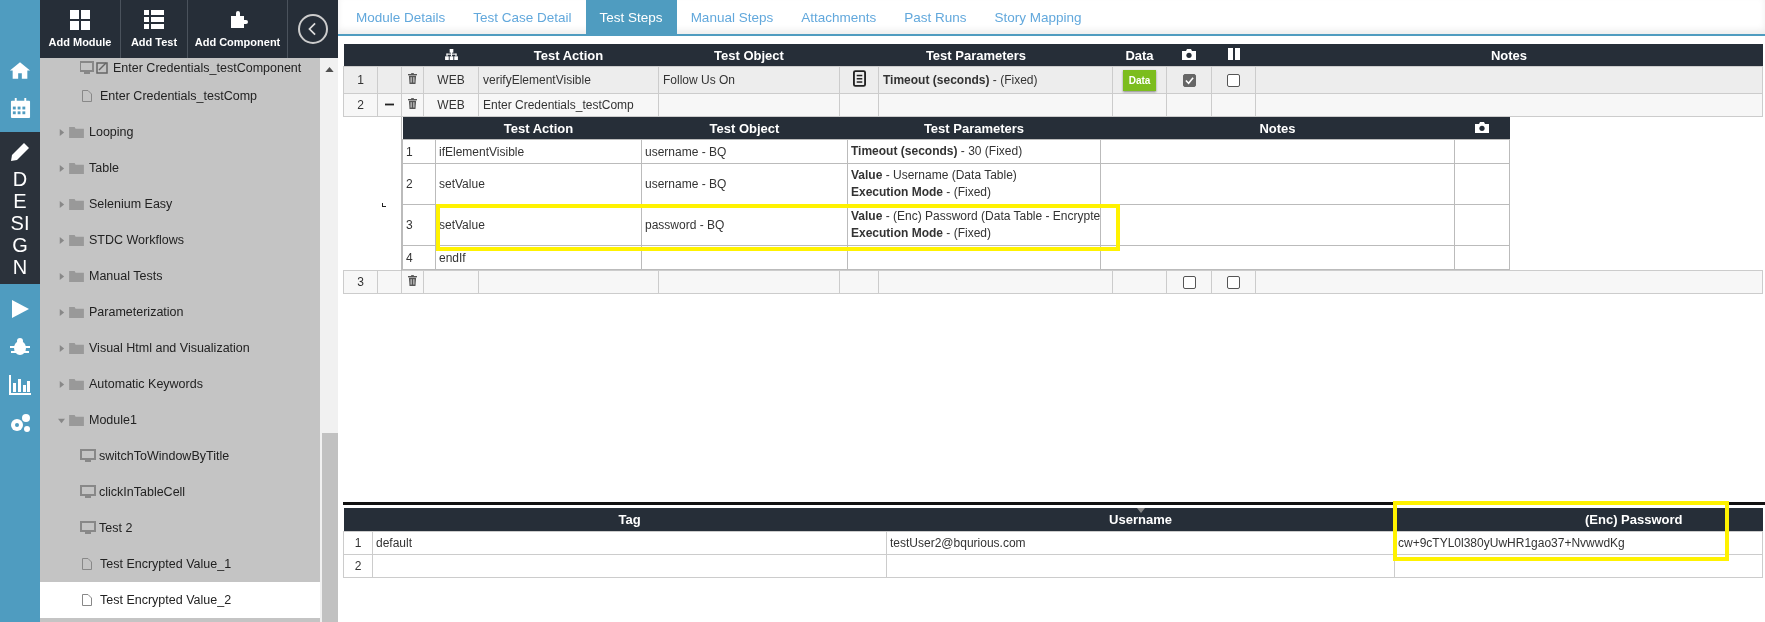  I want to click on tree-folder: Automatic Keywords, so click(180, 384).